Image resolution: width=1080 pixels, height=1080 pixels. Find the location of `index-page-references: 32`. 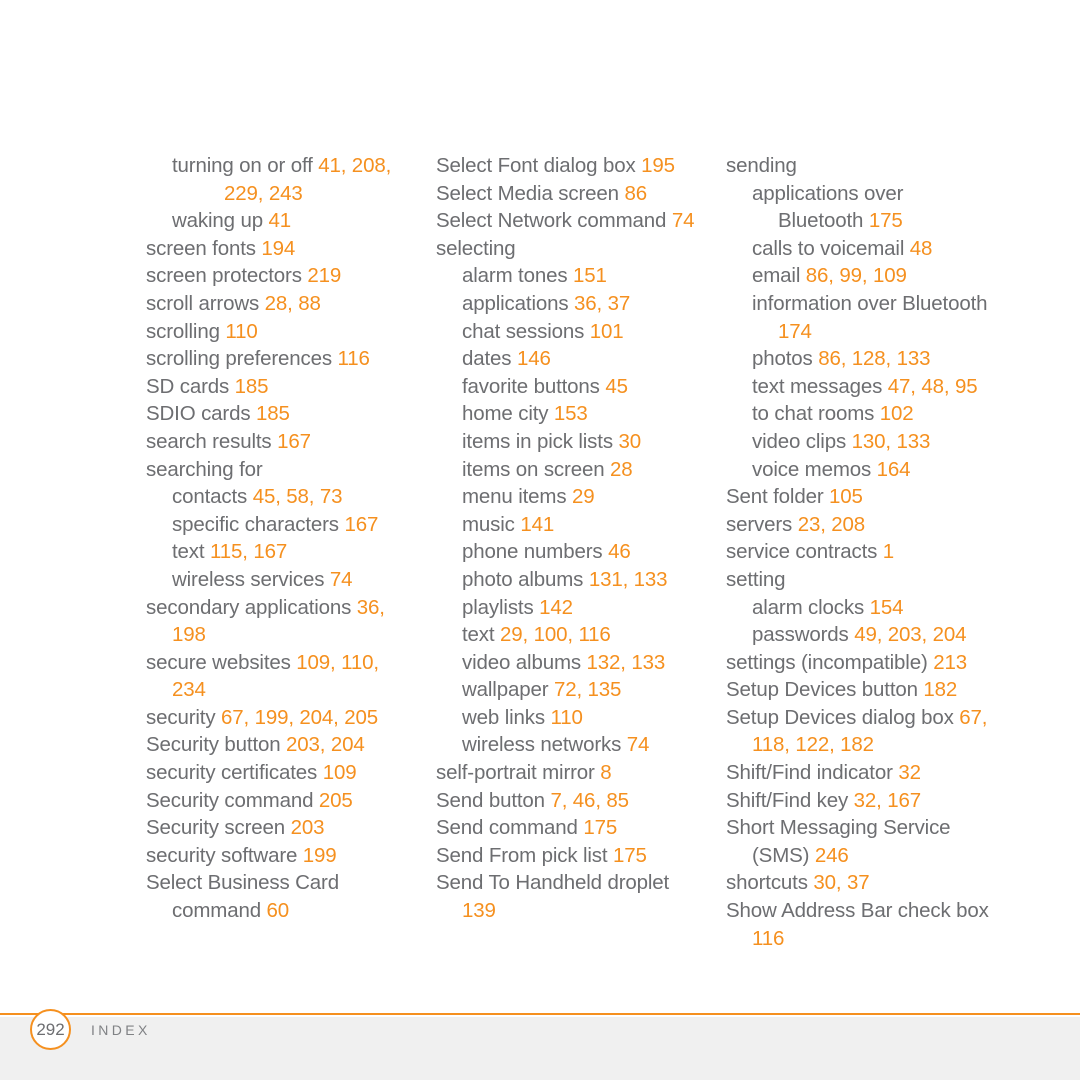

index-page-references: 32 is located at coordinates (909, 772).